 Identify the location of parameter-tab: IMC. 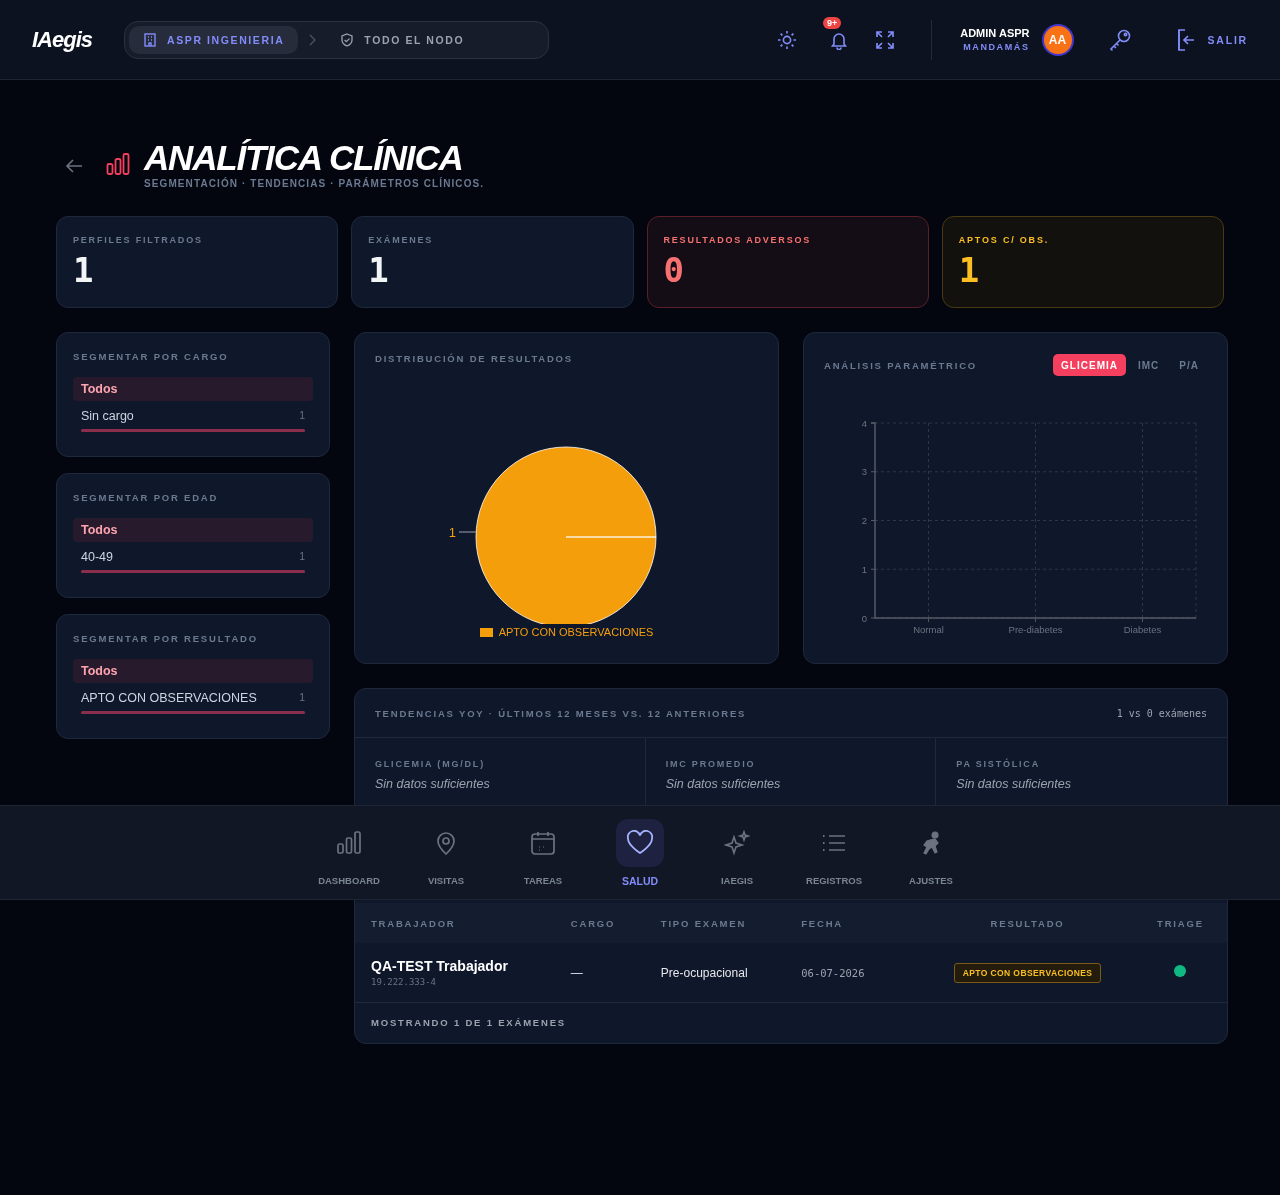
(1149, 365).